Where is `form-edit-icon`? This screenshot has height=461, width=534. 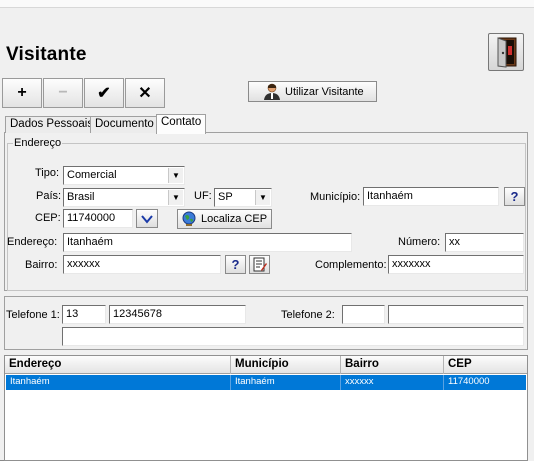
form-edit-icon is located at coordinates (260, 264).